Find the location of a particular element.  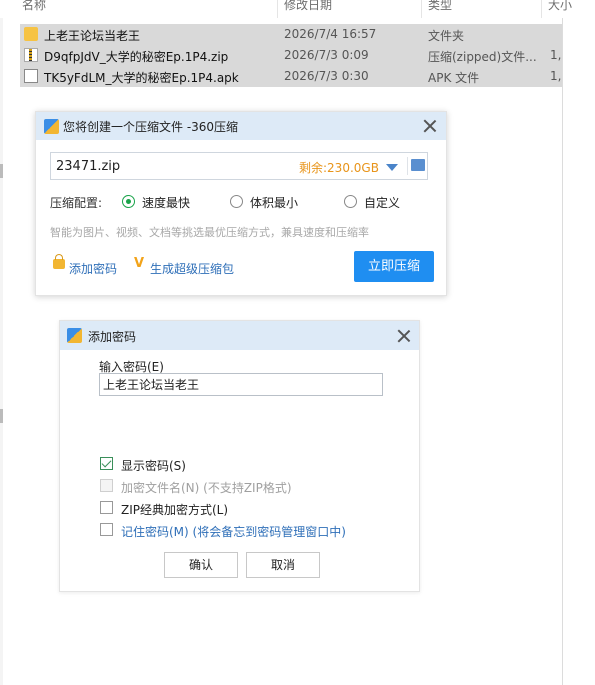

compression-hint: 智能为图片、视频、文档等挑选最优压缩方式，兼具速度和压缩率 is located at coordinates (209, 232).